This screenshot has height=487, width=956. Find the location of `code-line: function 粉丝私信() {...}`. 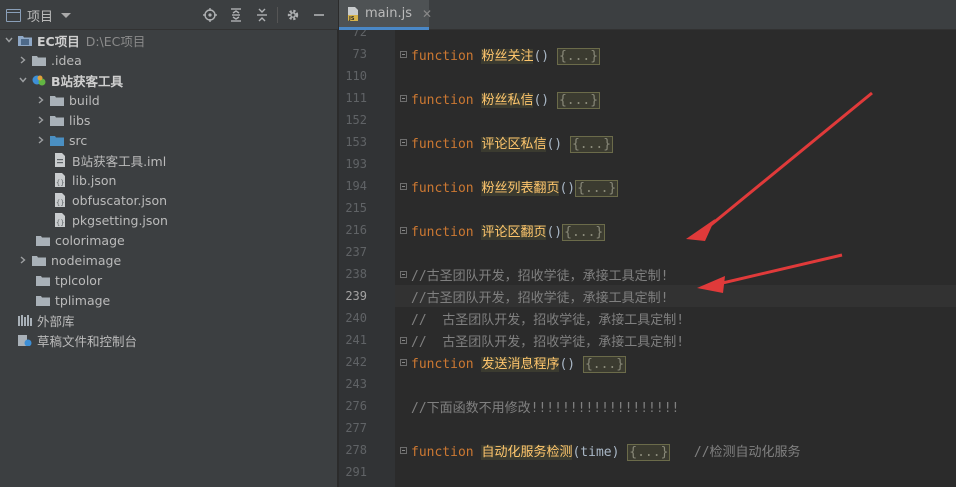

code-line: function 粉丝私信() {...} is located at coordinates (506, 99).